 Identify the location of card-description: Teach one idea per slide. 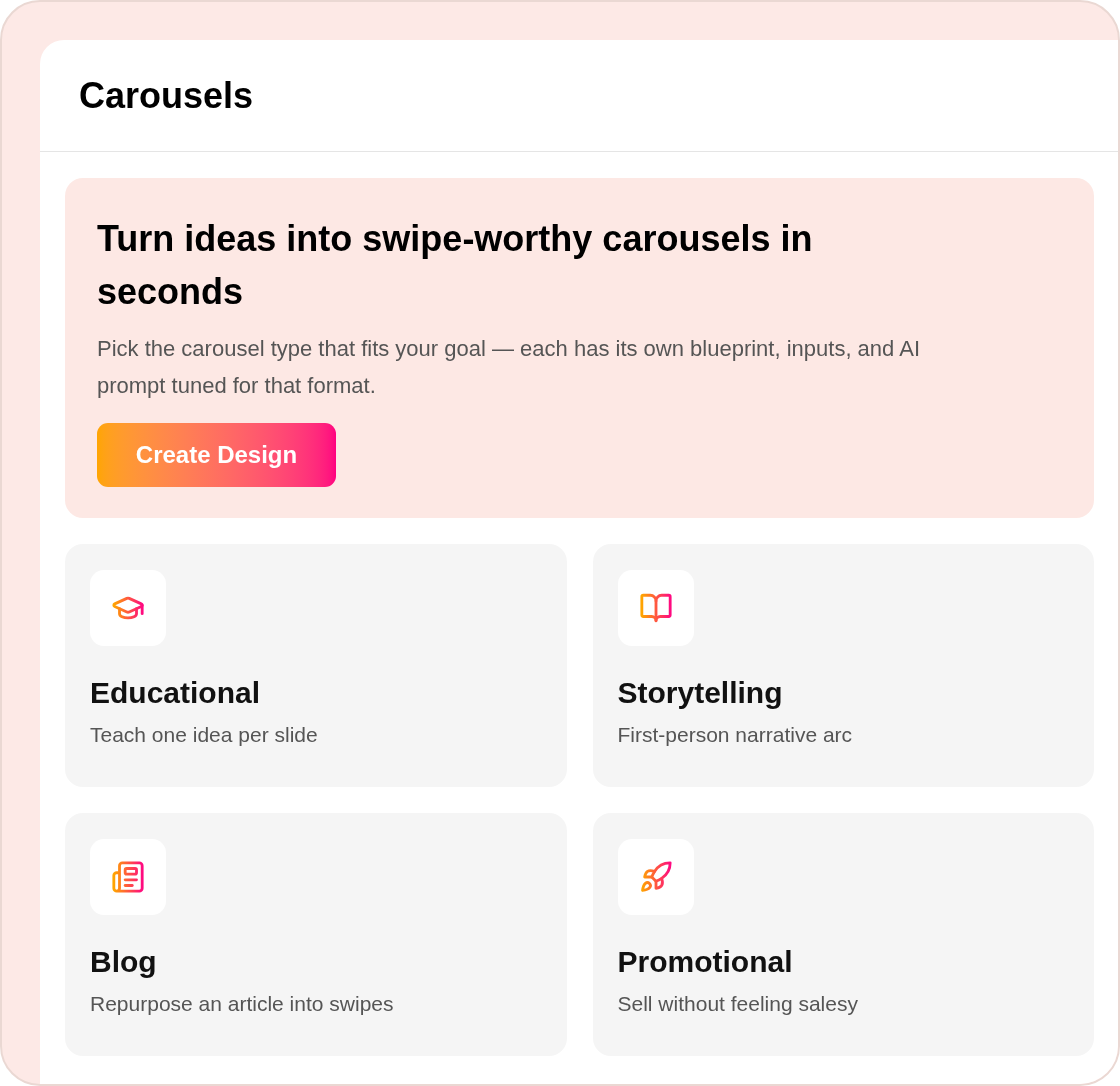
(204, 735).